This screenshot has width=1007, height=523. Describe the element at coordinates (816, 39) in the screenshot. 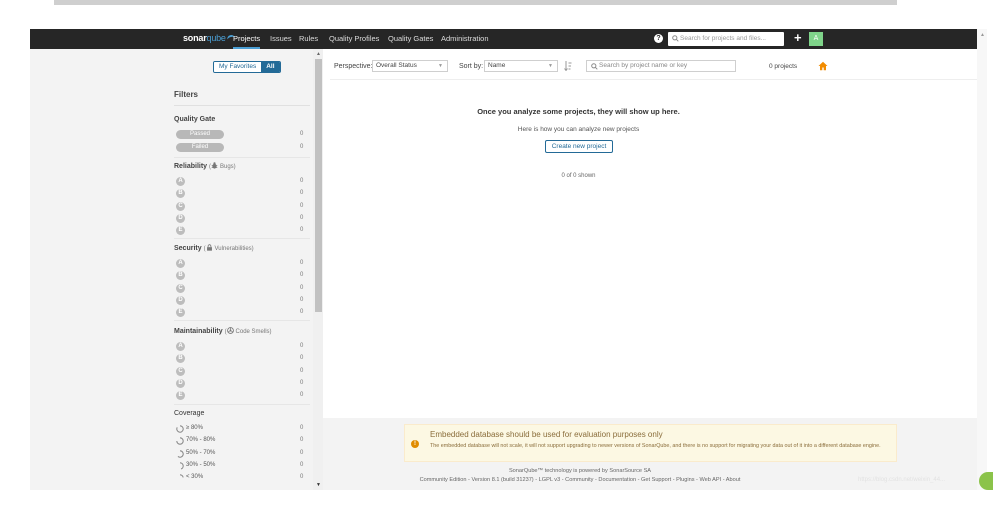

I see `avatar: A` at that location.